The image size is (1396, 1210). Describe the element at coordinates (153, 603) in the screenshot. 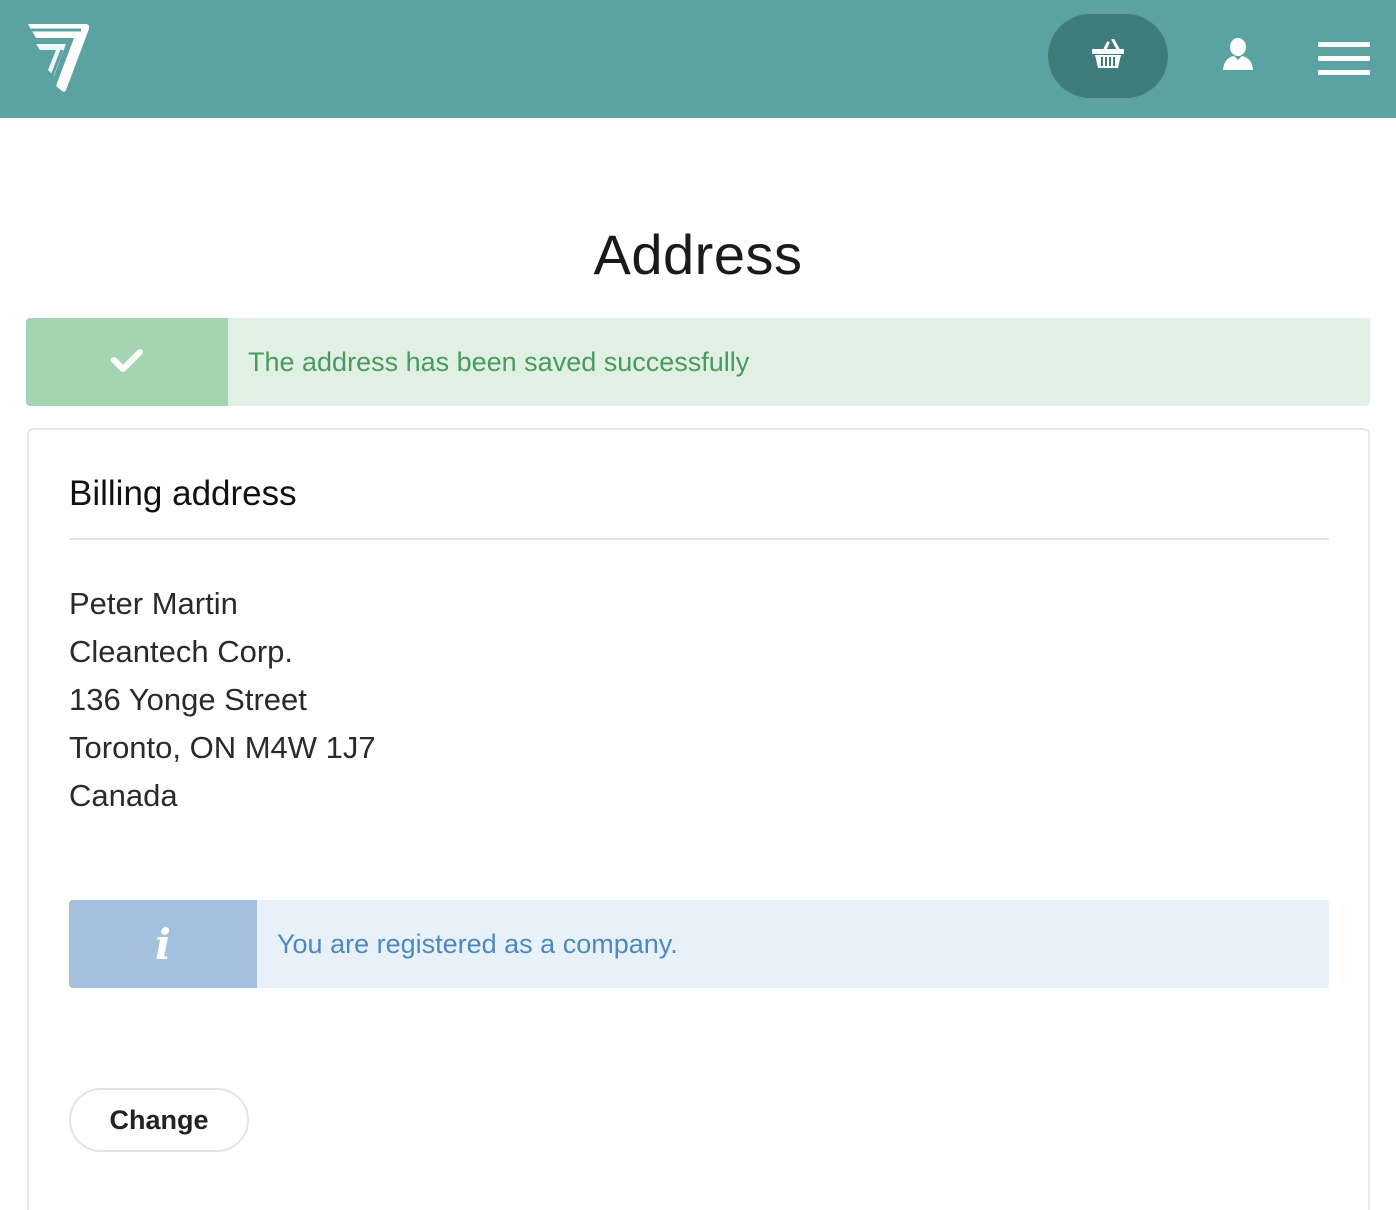

I see `address-name: Peter Martin` at that location.